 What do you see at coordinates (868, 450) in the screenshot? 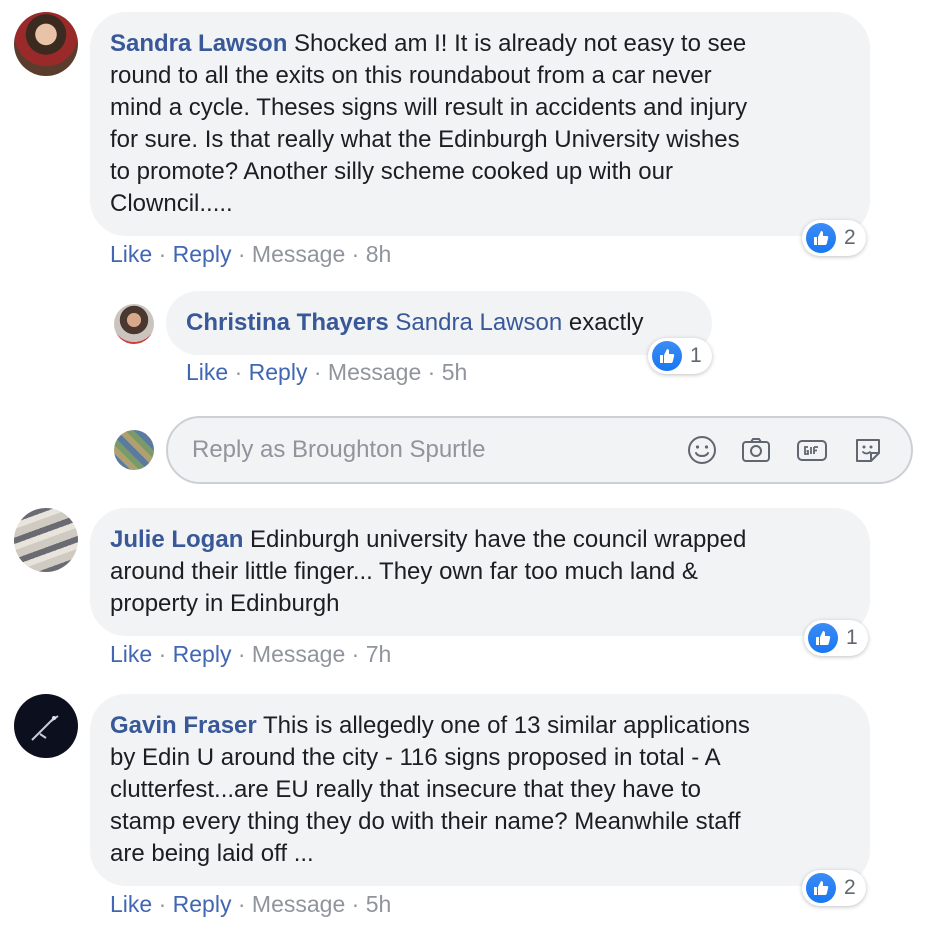
I see `sticker-icon` at bounding box center [868, 450].